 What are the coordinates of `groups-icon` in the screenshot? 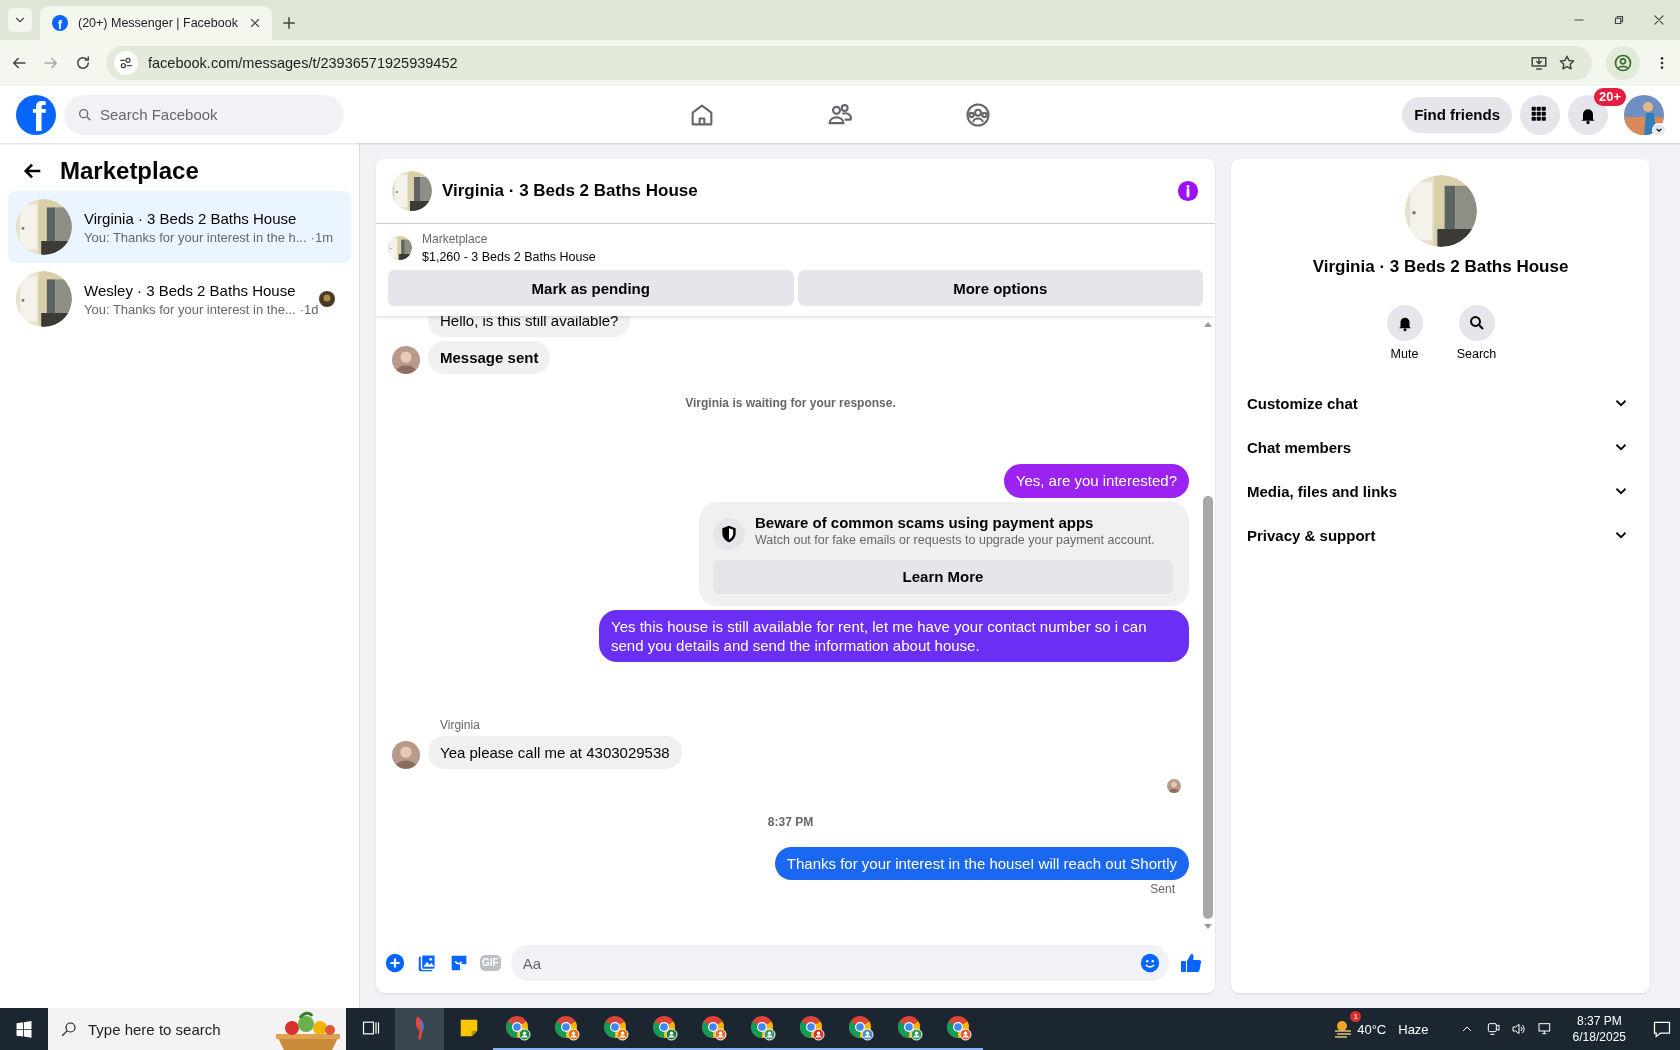 It's located at (978, 114).